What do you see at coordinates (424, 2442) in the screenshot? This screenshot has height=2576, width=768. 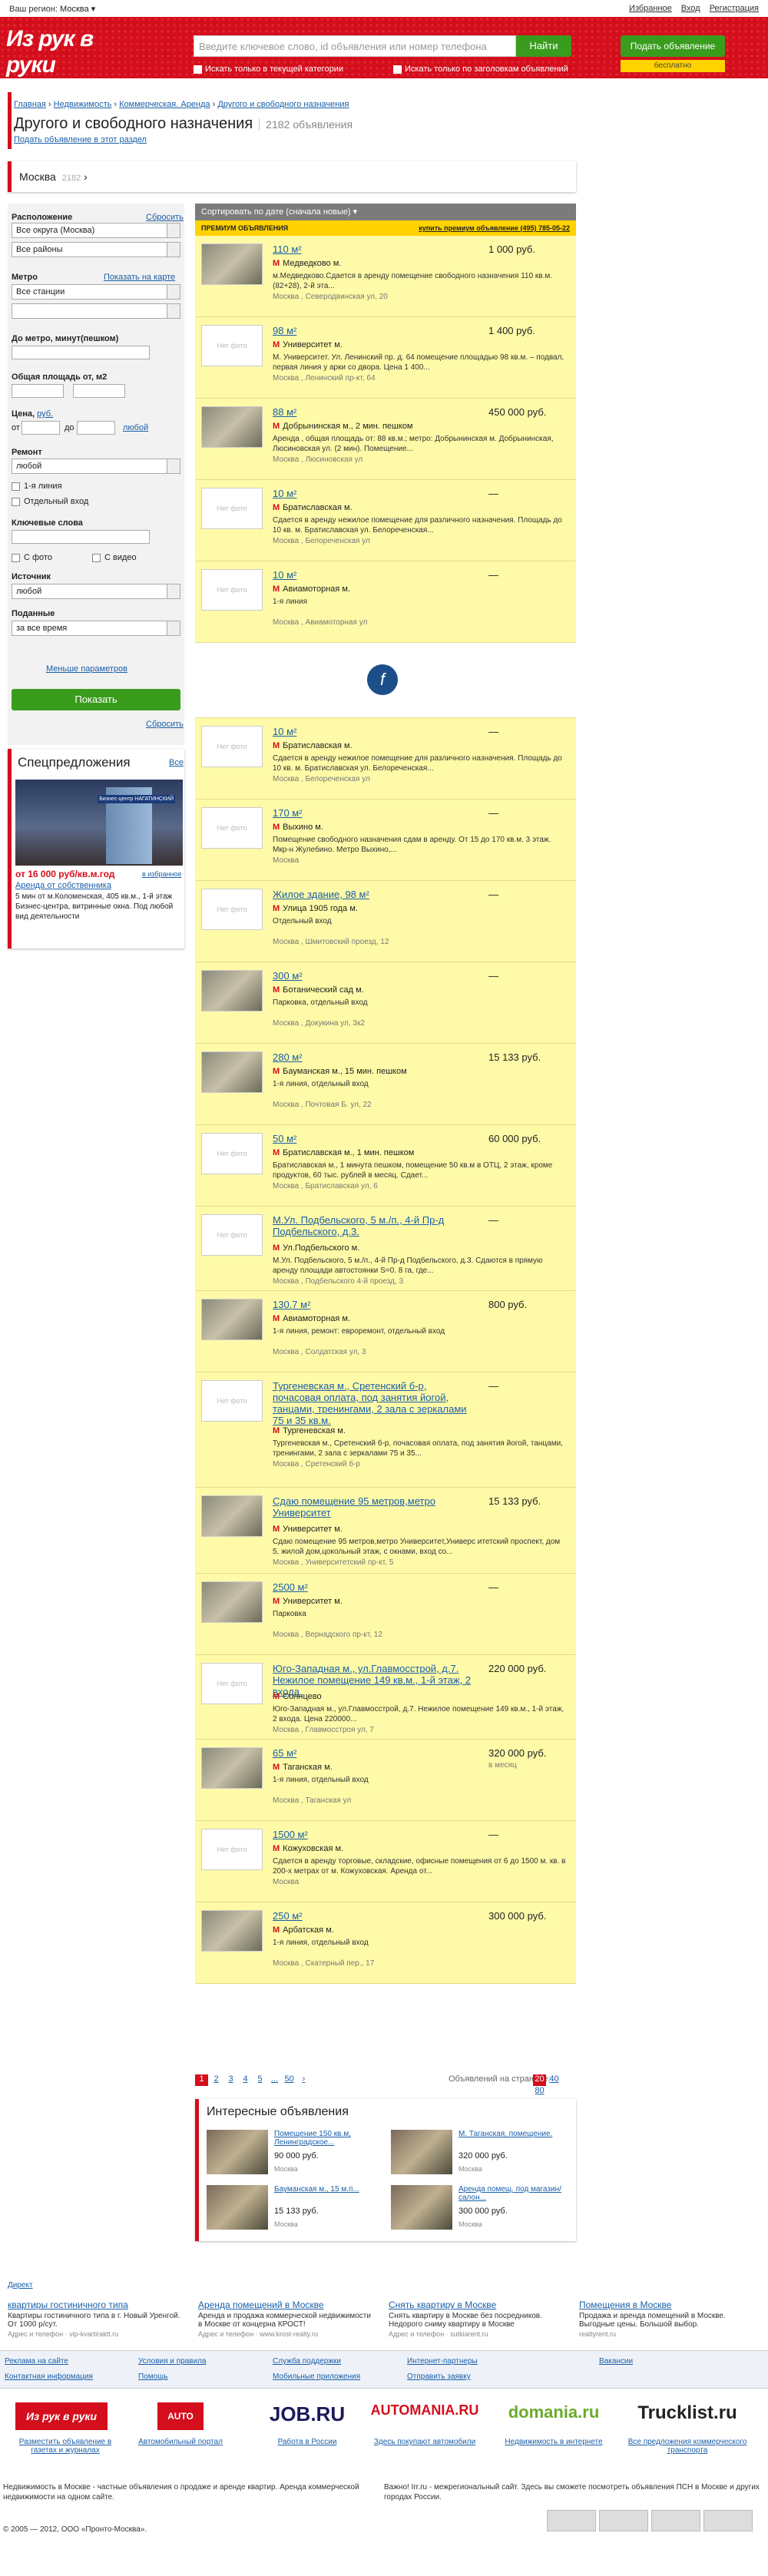 I see `partner-caption: Здесь покупают автомобили` at bounding box center [424, 2442].